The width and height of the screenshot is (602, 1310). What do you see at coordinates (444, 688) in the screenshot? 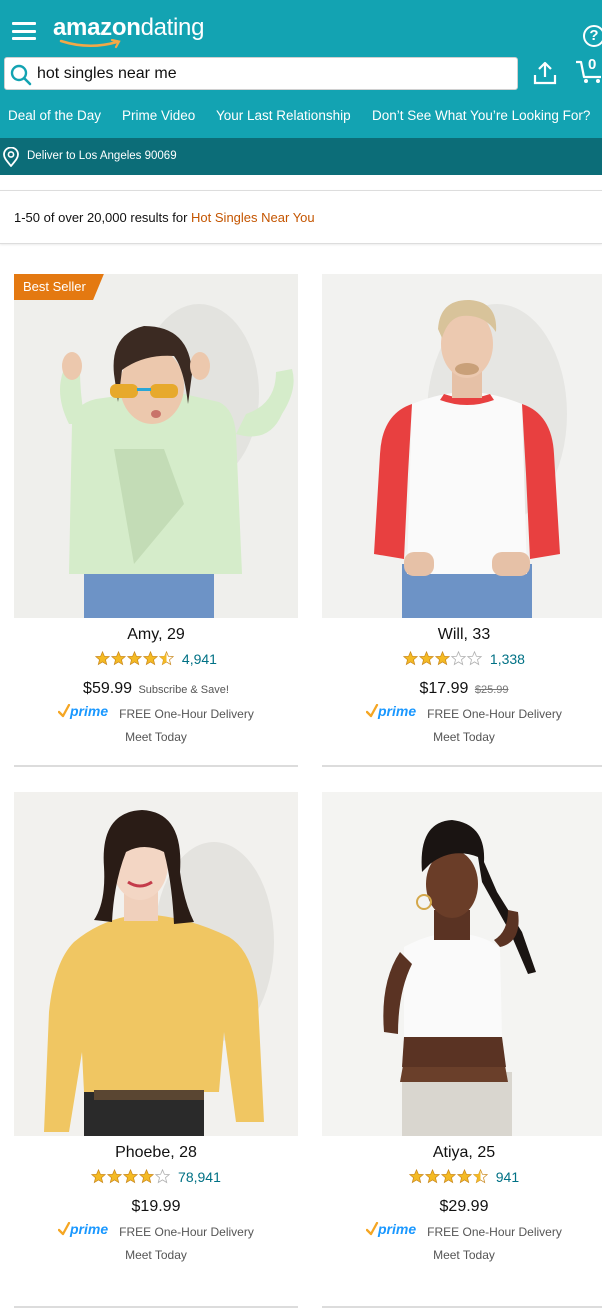
I see `price: $17.99` at bounding box center [444, 688].